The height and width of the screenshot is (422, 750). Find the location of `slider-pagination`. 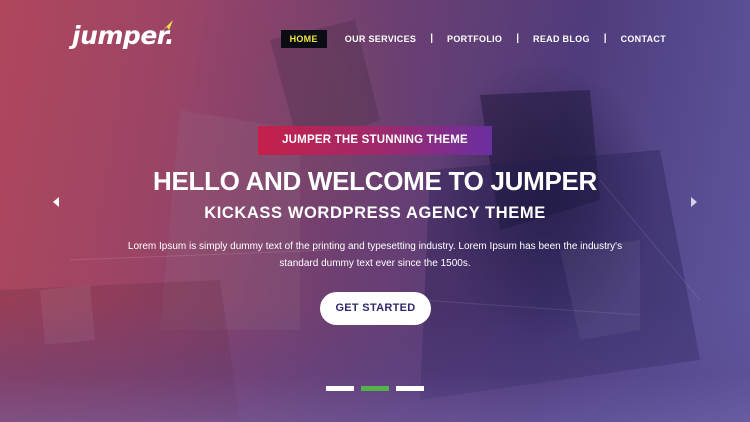

slider-pagination is located at coordinates (378, 388).